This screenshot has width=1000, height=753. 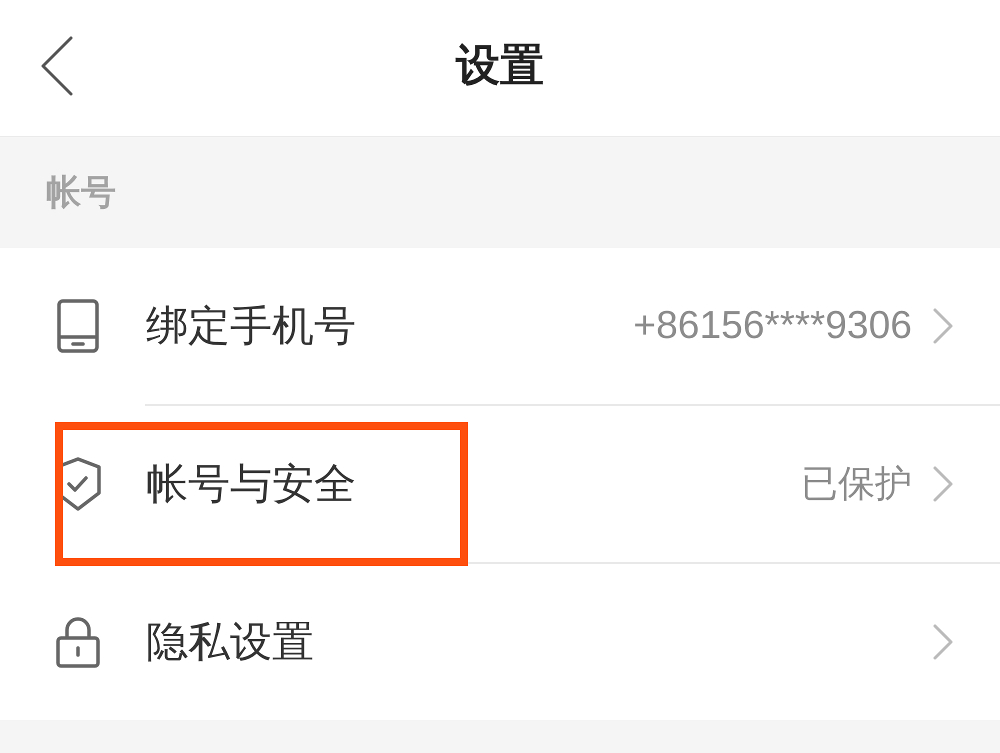 What do you see at coordinates (78, 642) in the screenshot?
I see `lock-icon` at bounding box center [78, 642].